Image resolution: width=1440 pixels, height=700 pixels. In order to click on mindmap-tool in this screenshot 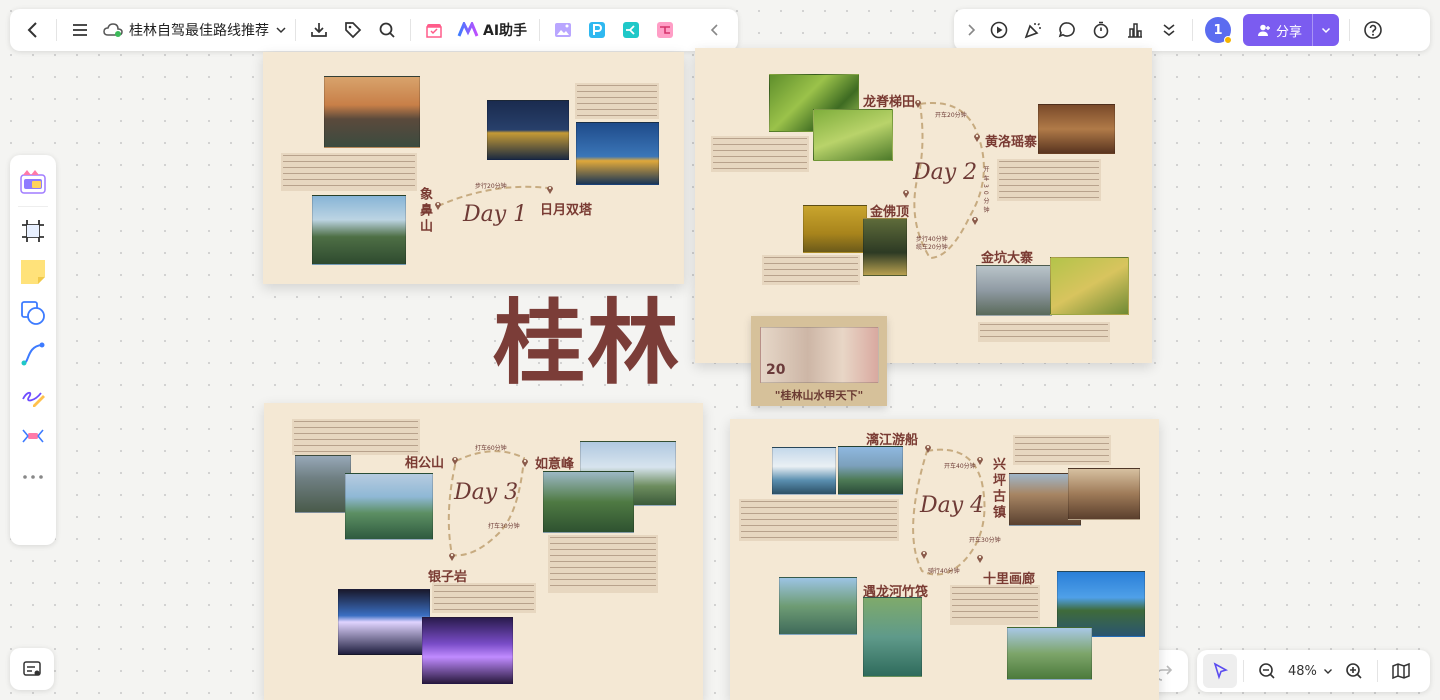, I will do `click(33, 436)`.